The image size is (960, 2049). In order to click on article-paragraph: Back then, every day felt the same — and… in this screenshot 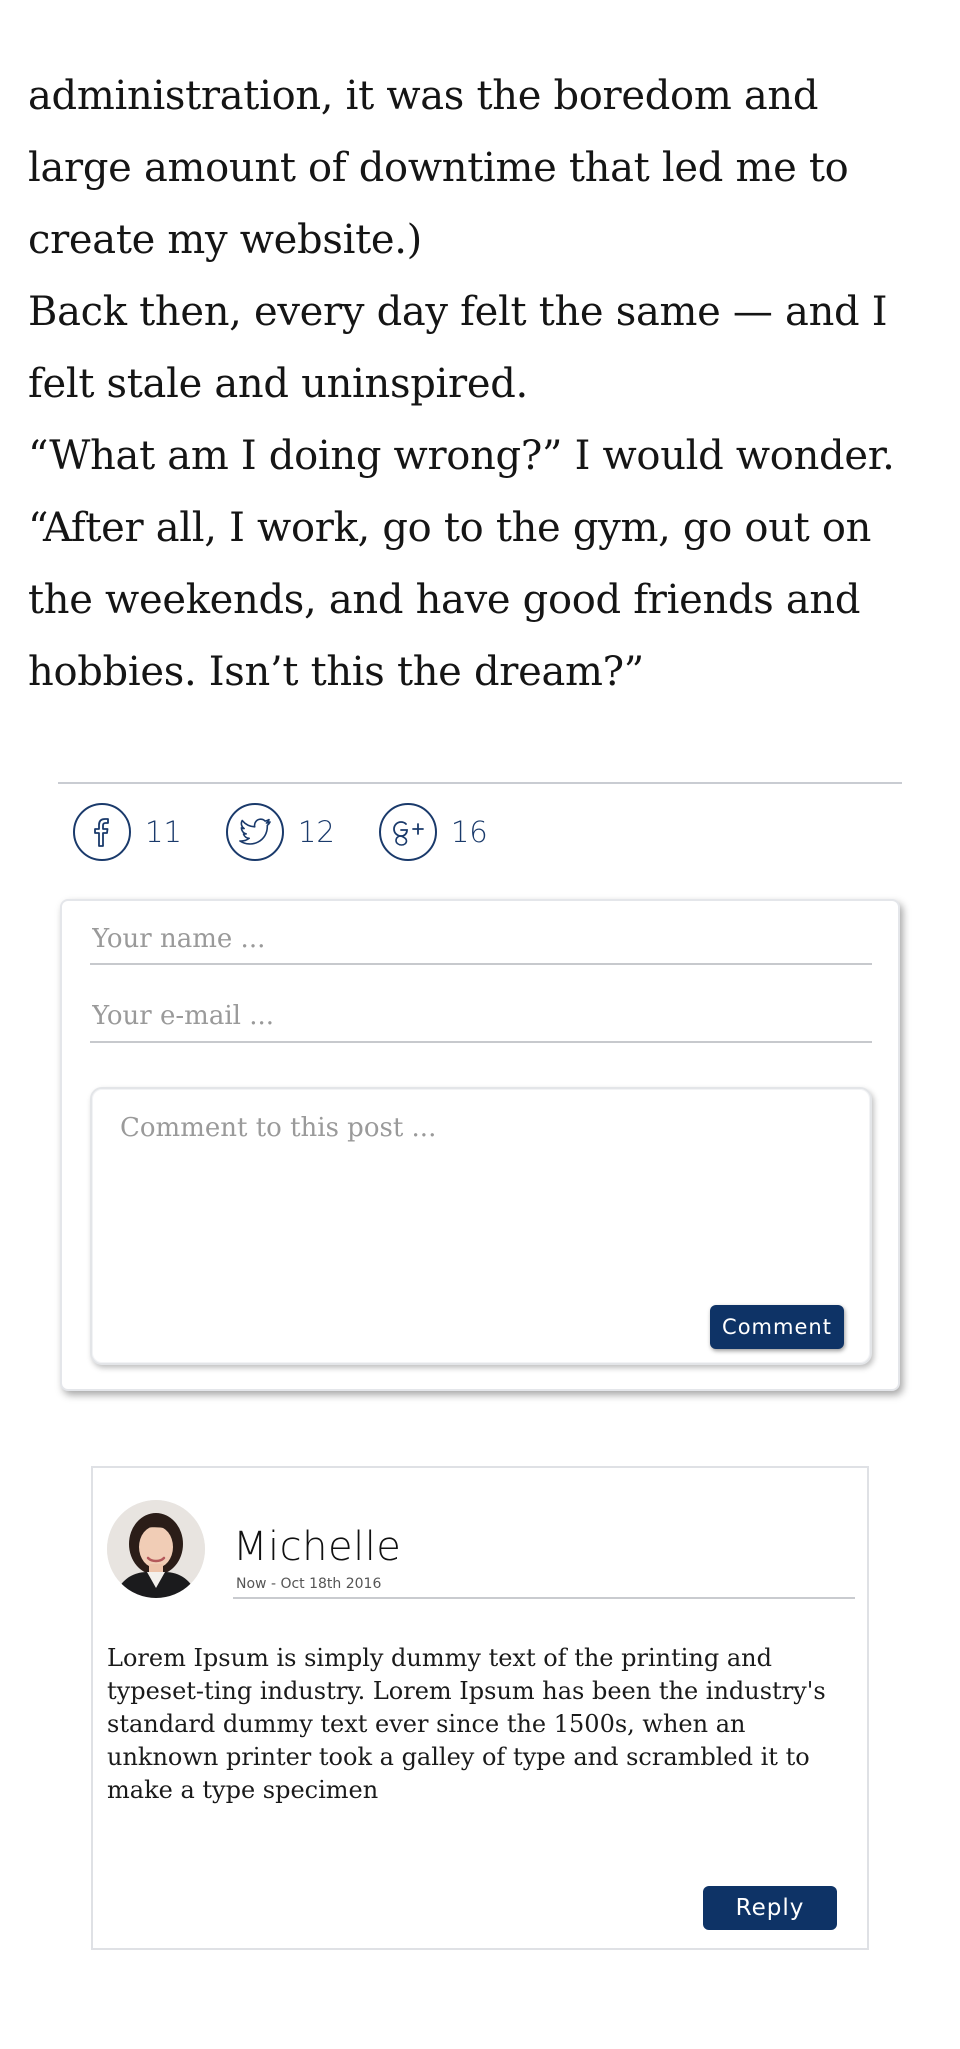, I will do `click(458, 348)`.